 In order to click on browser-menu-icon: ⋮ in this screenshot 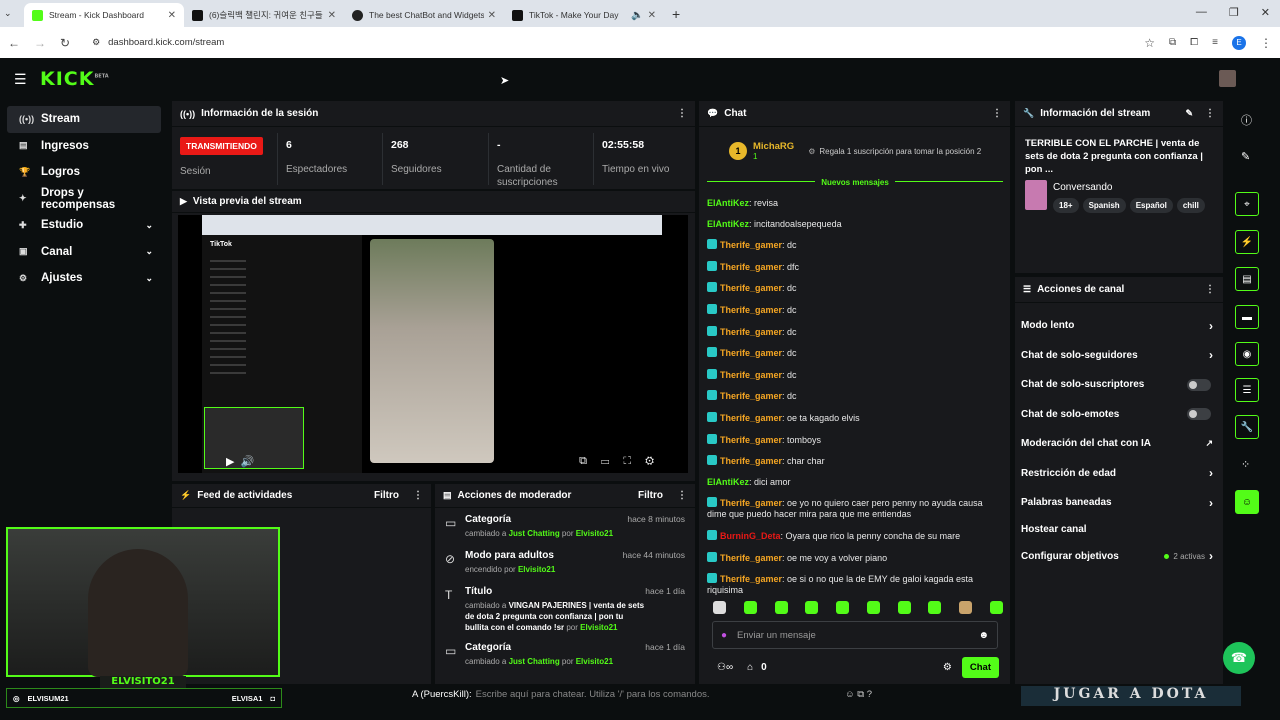, I will do `click(1266, 43)`.